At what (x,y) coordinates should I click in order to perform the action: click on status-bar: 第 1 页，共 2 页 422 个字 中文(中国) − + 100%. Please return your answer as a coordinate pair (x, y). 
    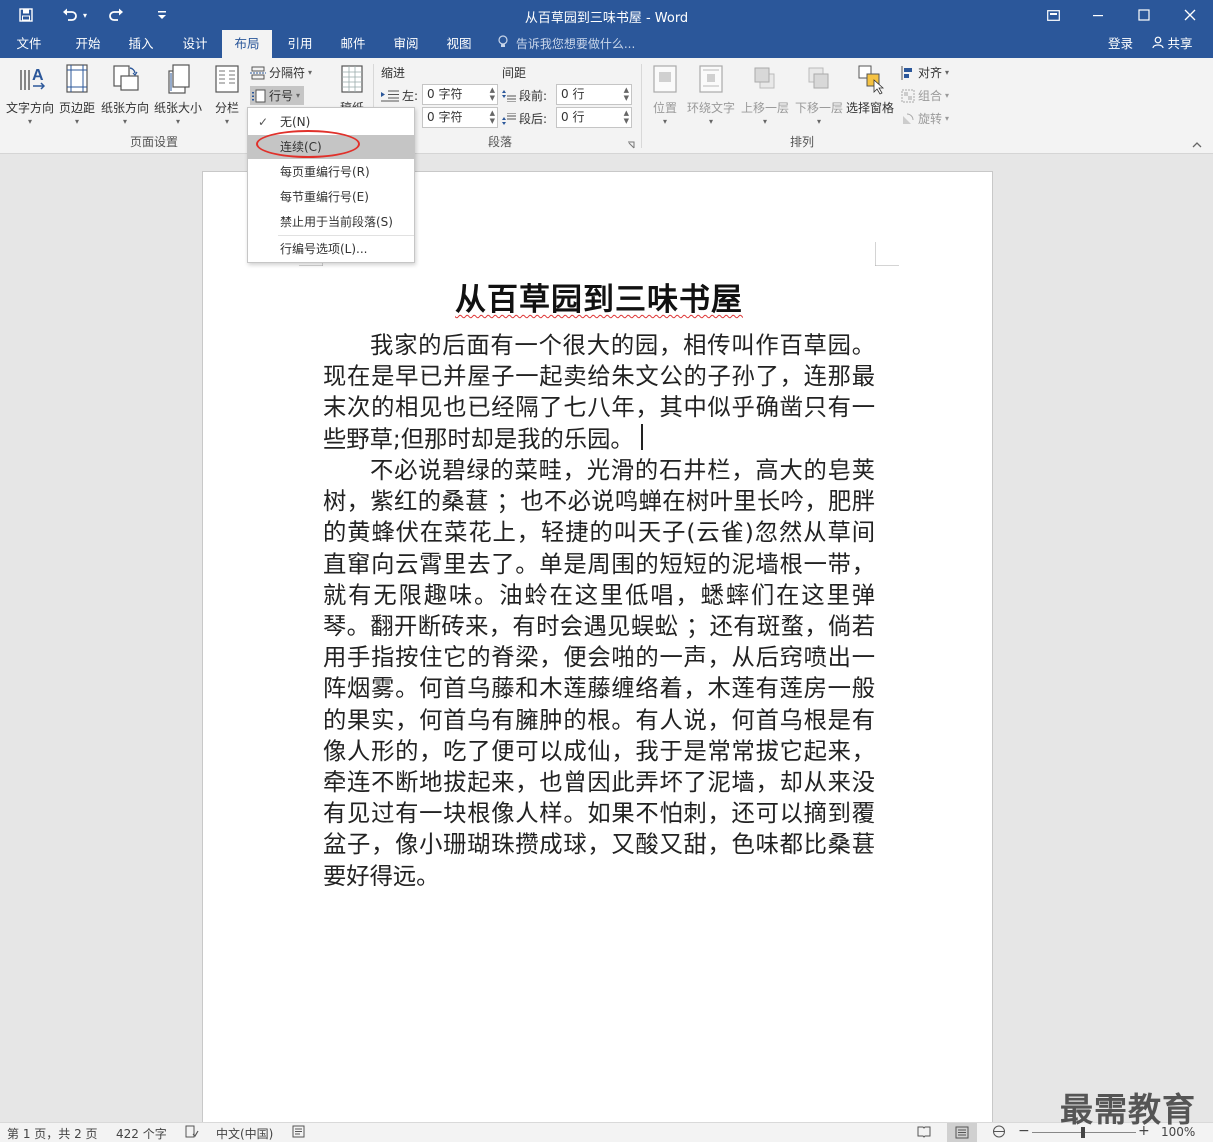
    Looking at the image, I should click on (606, 1132).